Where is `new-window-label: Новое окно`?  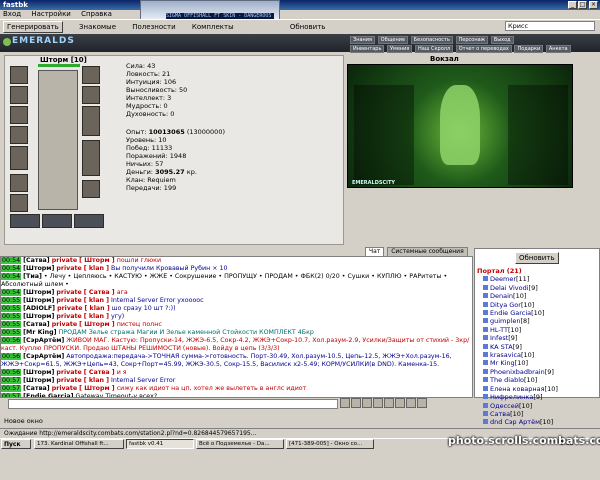
new-window-label: Новое окно is located at coordinates (300, 421).